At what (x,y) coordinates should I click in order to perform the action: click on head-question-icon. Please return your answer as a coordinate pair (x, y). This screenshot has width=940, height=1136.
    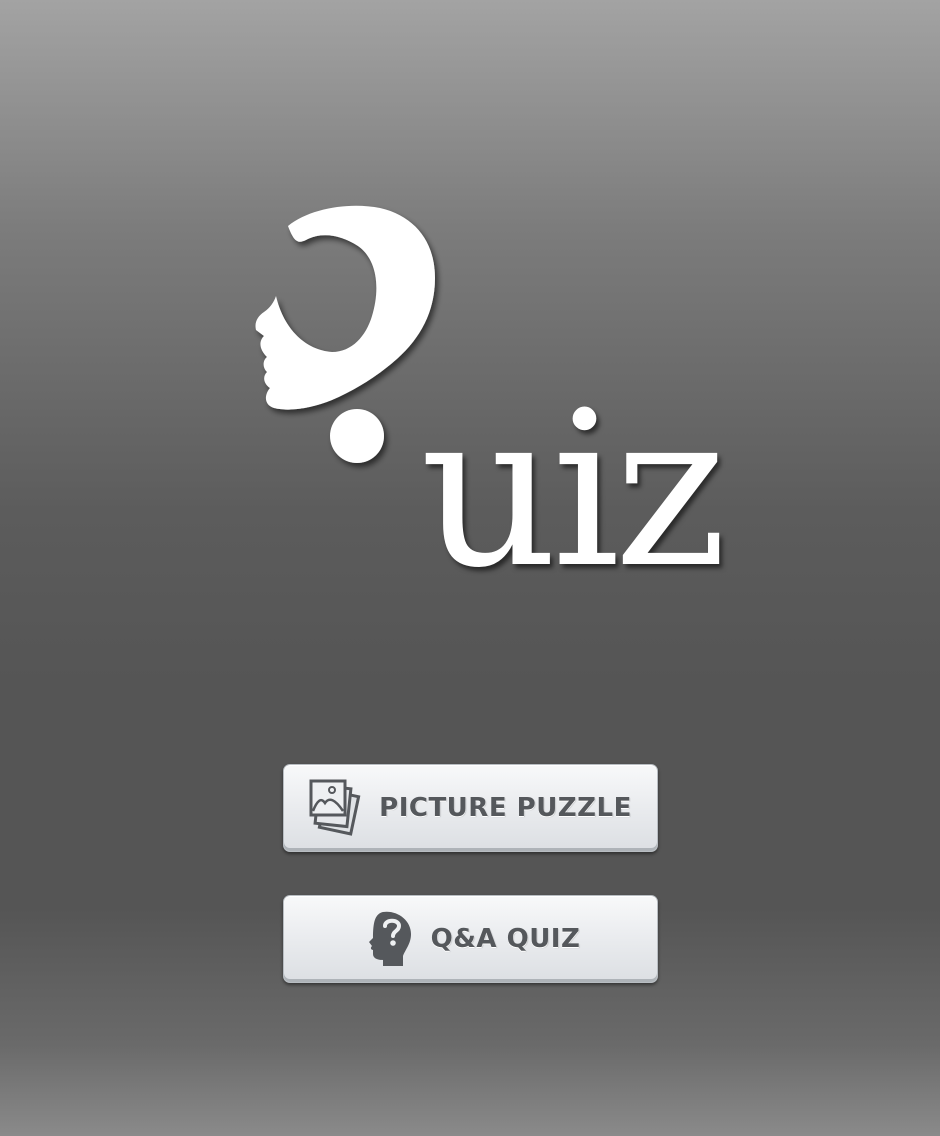
    Looking at the image, I should click on (388, 939).